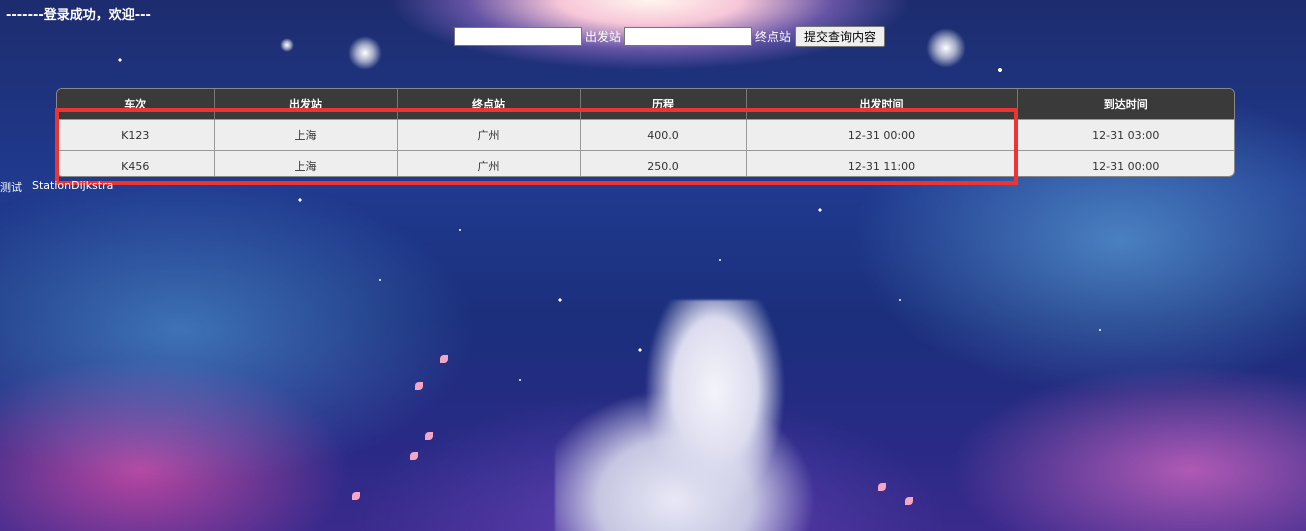 Image resolution: width=1306 pixels, height=531 pixels. What do you see at coordinates (688, 36) in the screenshot?
I see `to-station-input` at bounding box center [688, 36].